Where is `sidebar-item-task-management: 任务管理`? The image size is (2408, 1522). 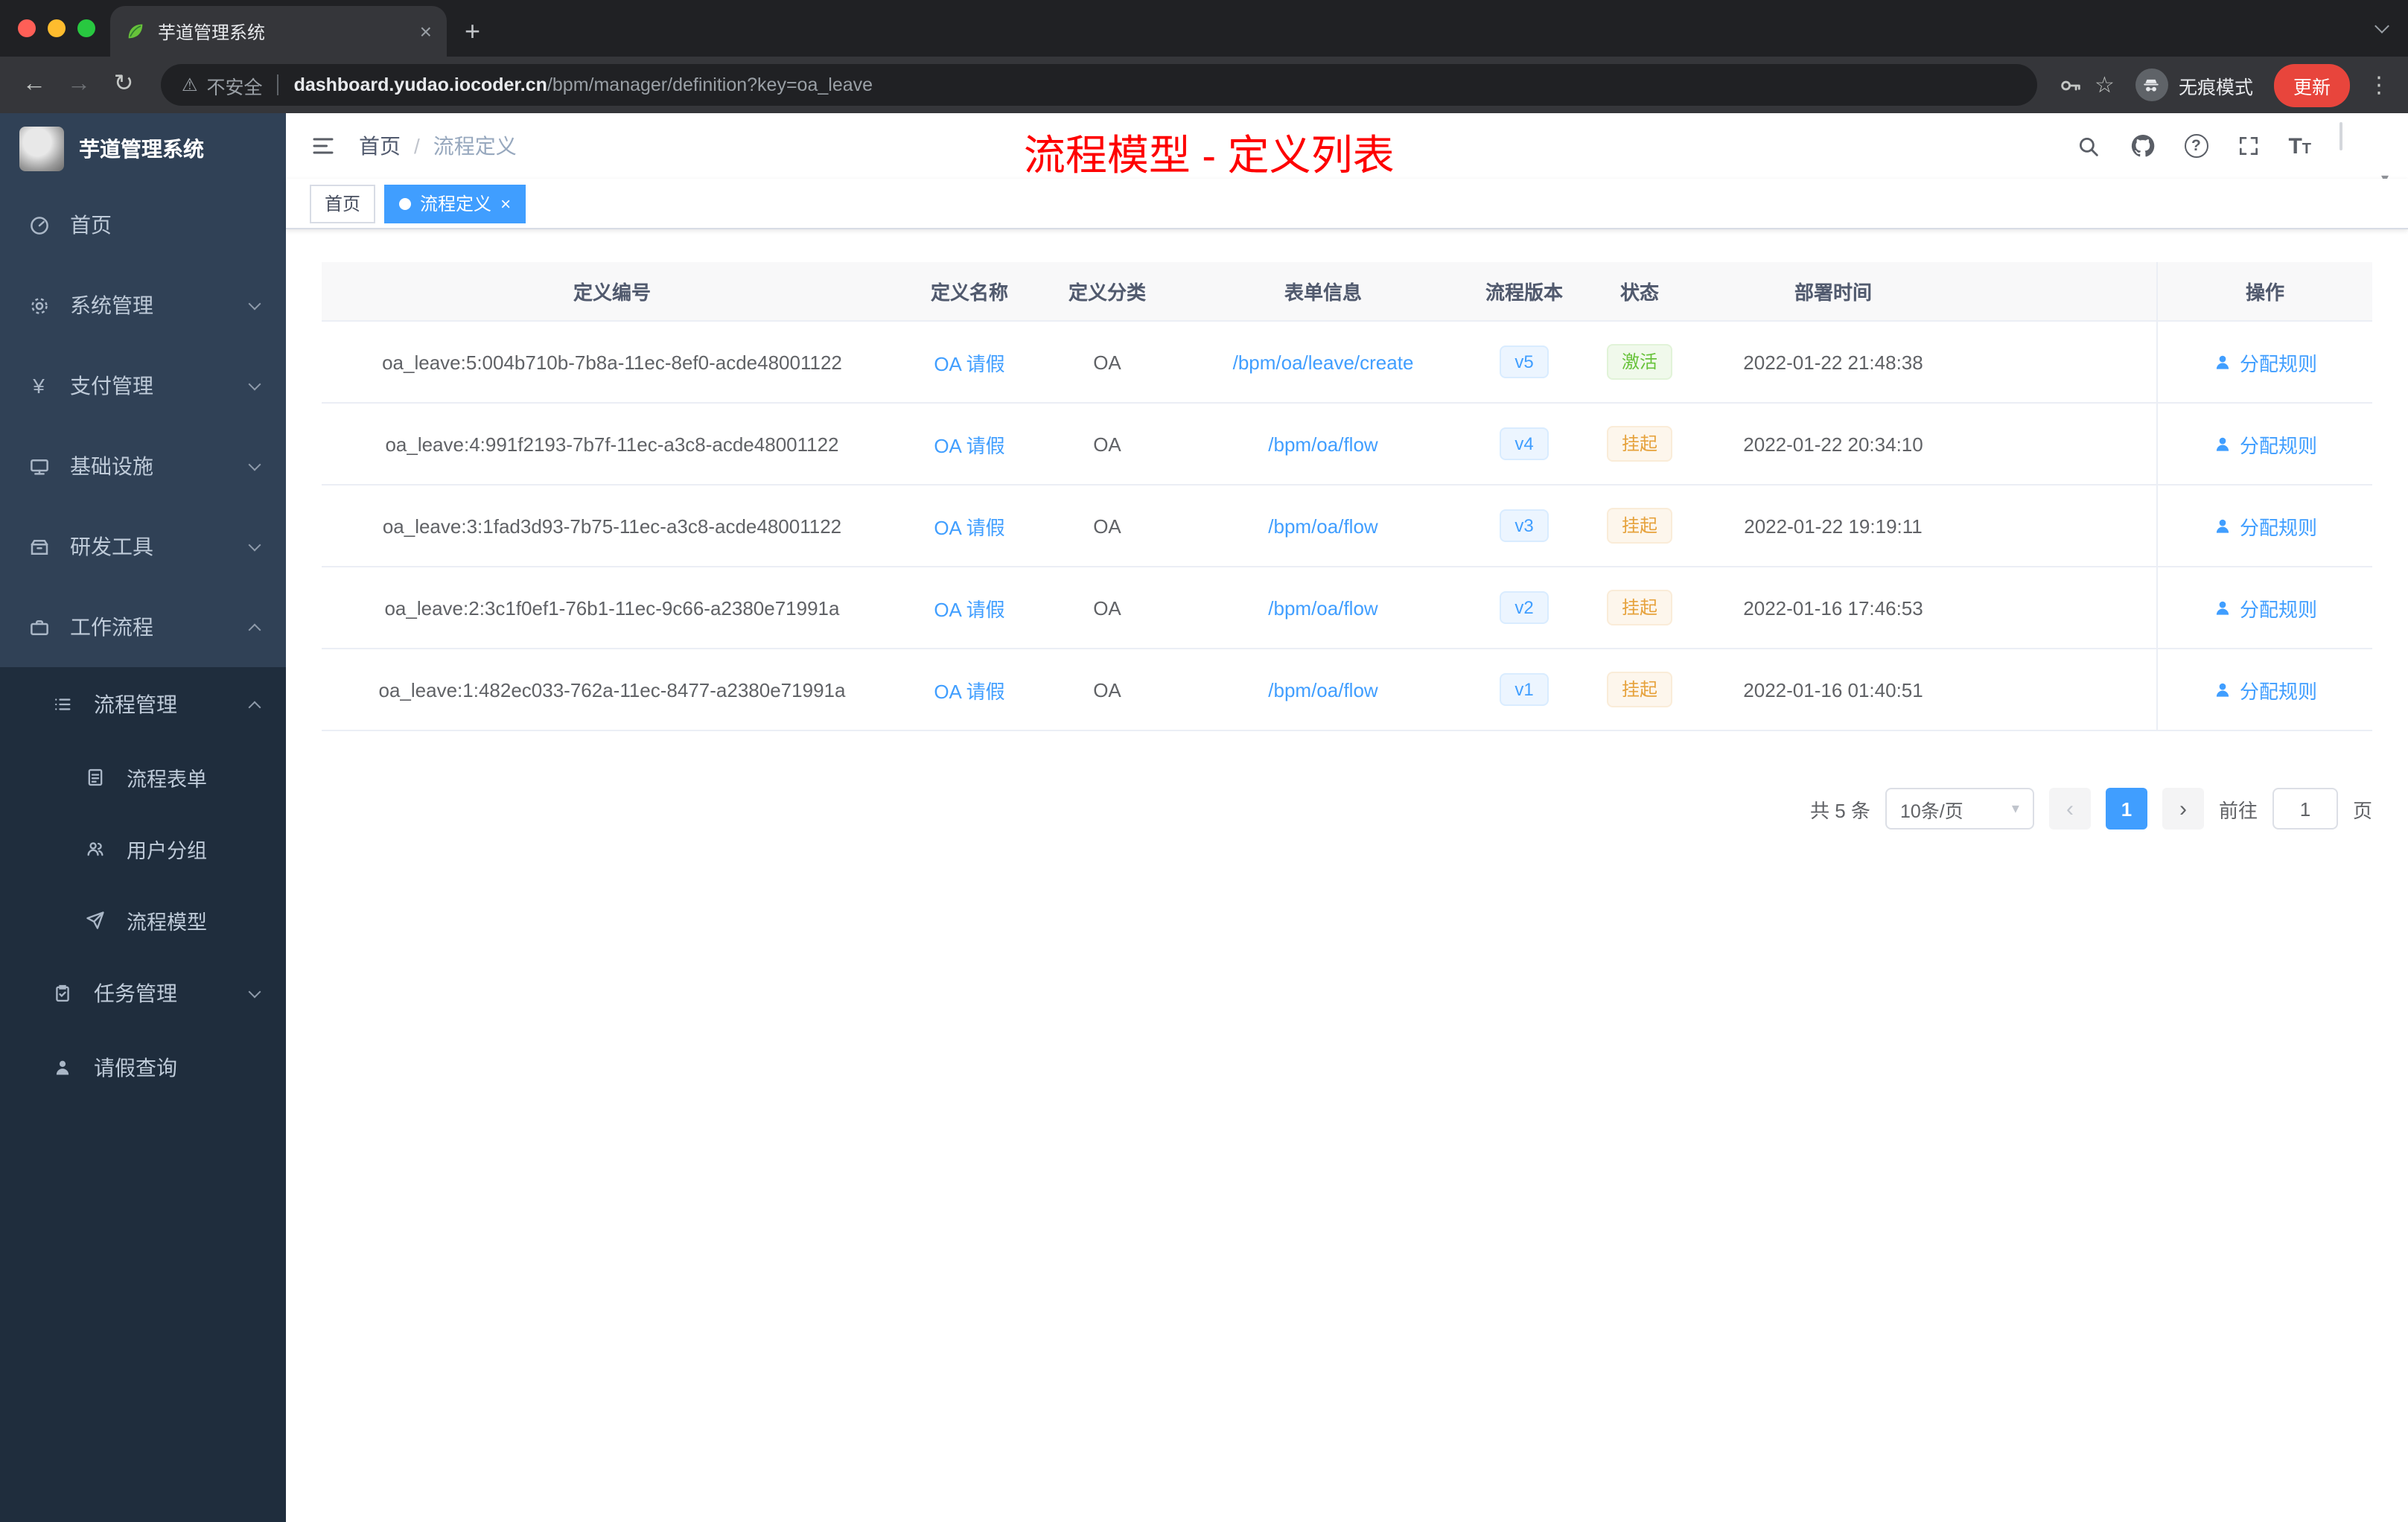 sidebar-item-task-management: 任务管理 is located at coordinates (143, 993).